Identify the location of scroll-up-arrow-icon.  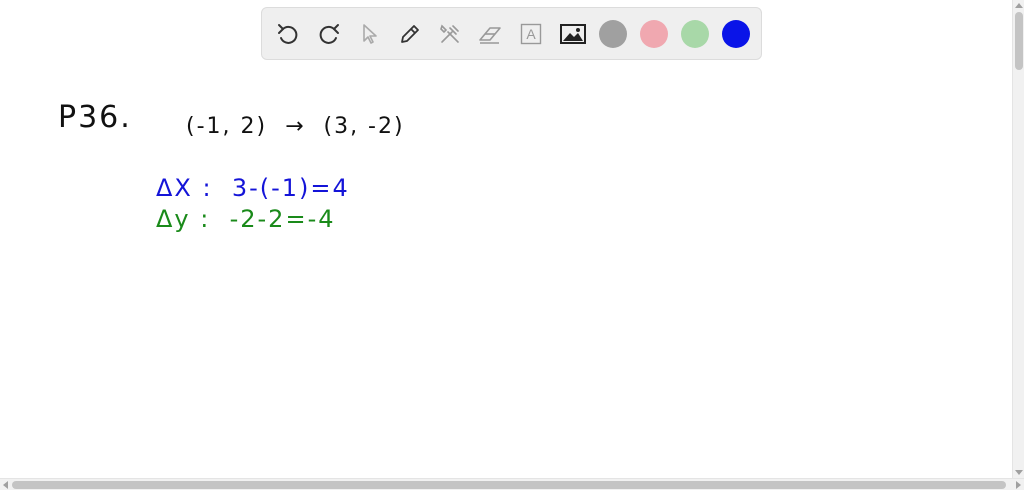
(1019, 5).